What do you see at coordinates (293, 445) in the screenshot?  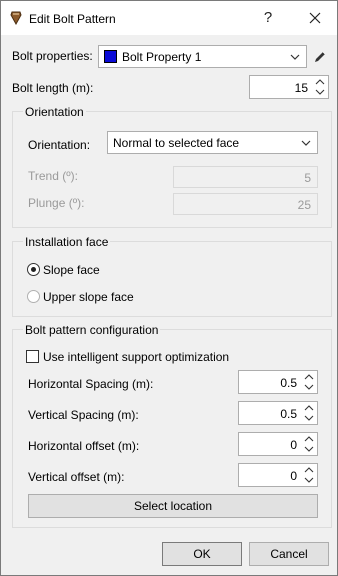 I see `horizontal-offset-value: 0` at bounding box center [293, 445].